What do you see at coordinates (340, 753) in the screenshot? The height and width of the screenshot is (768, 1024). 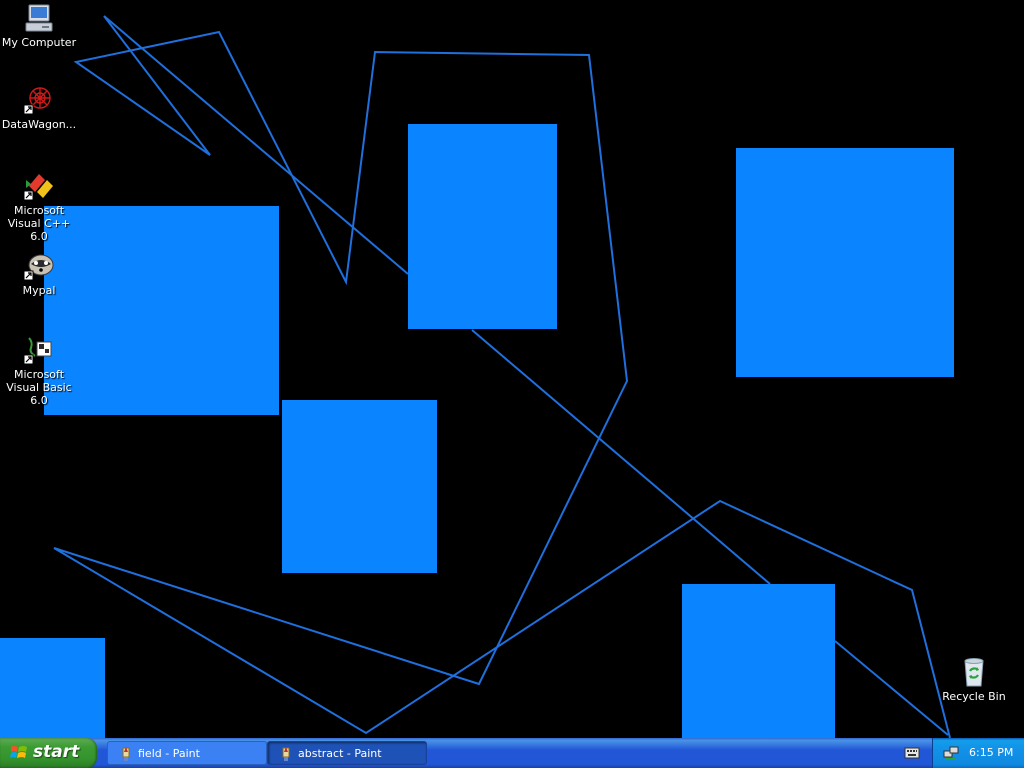 I see `task-label: abstract - Paint` at bounding box center [340, 753].